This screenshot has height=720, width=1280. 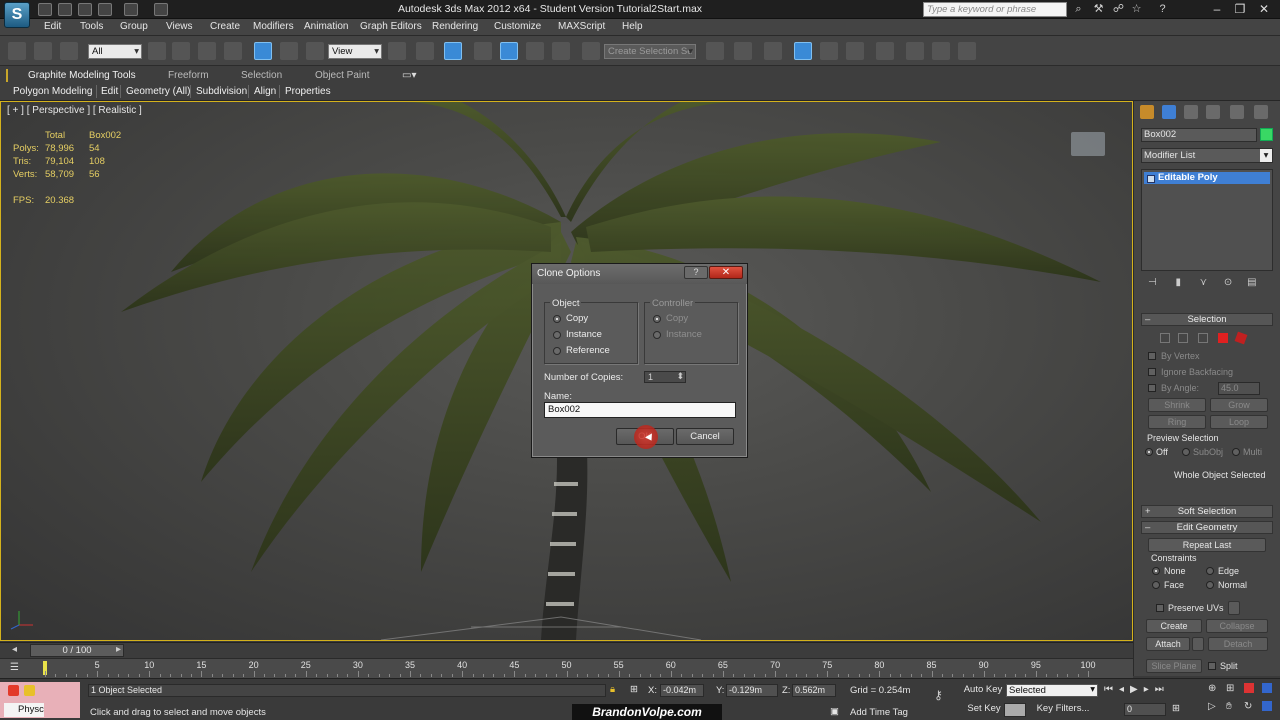 I want to click on polygon-mode-icon, so click(x=1223, y=338).